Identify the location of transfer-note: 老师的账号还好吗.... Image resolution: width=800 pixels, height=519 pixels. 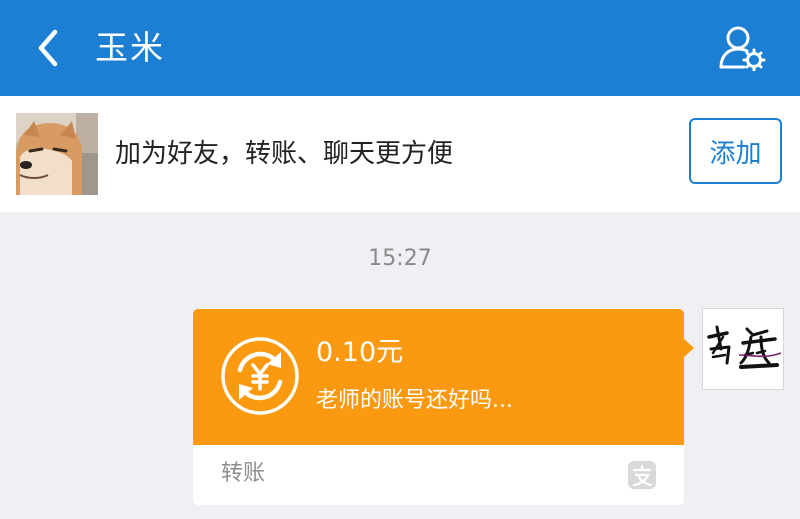
(414, 400).